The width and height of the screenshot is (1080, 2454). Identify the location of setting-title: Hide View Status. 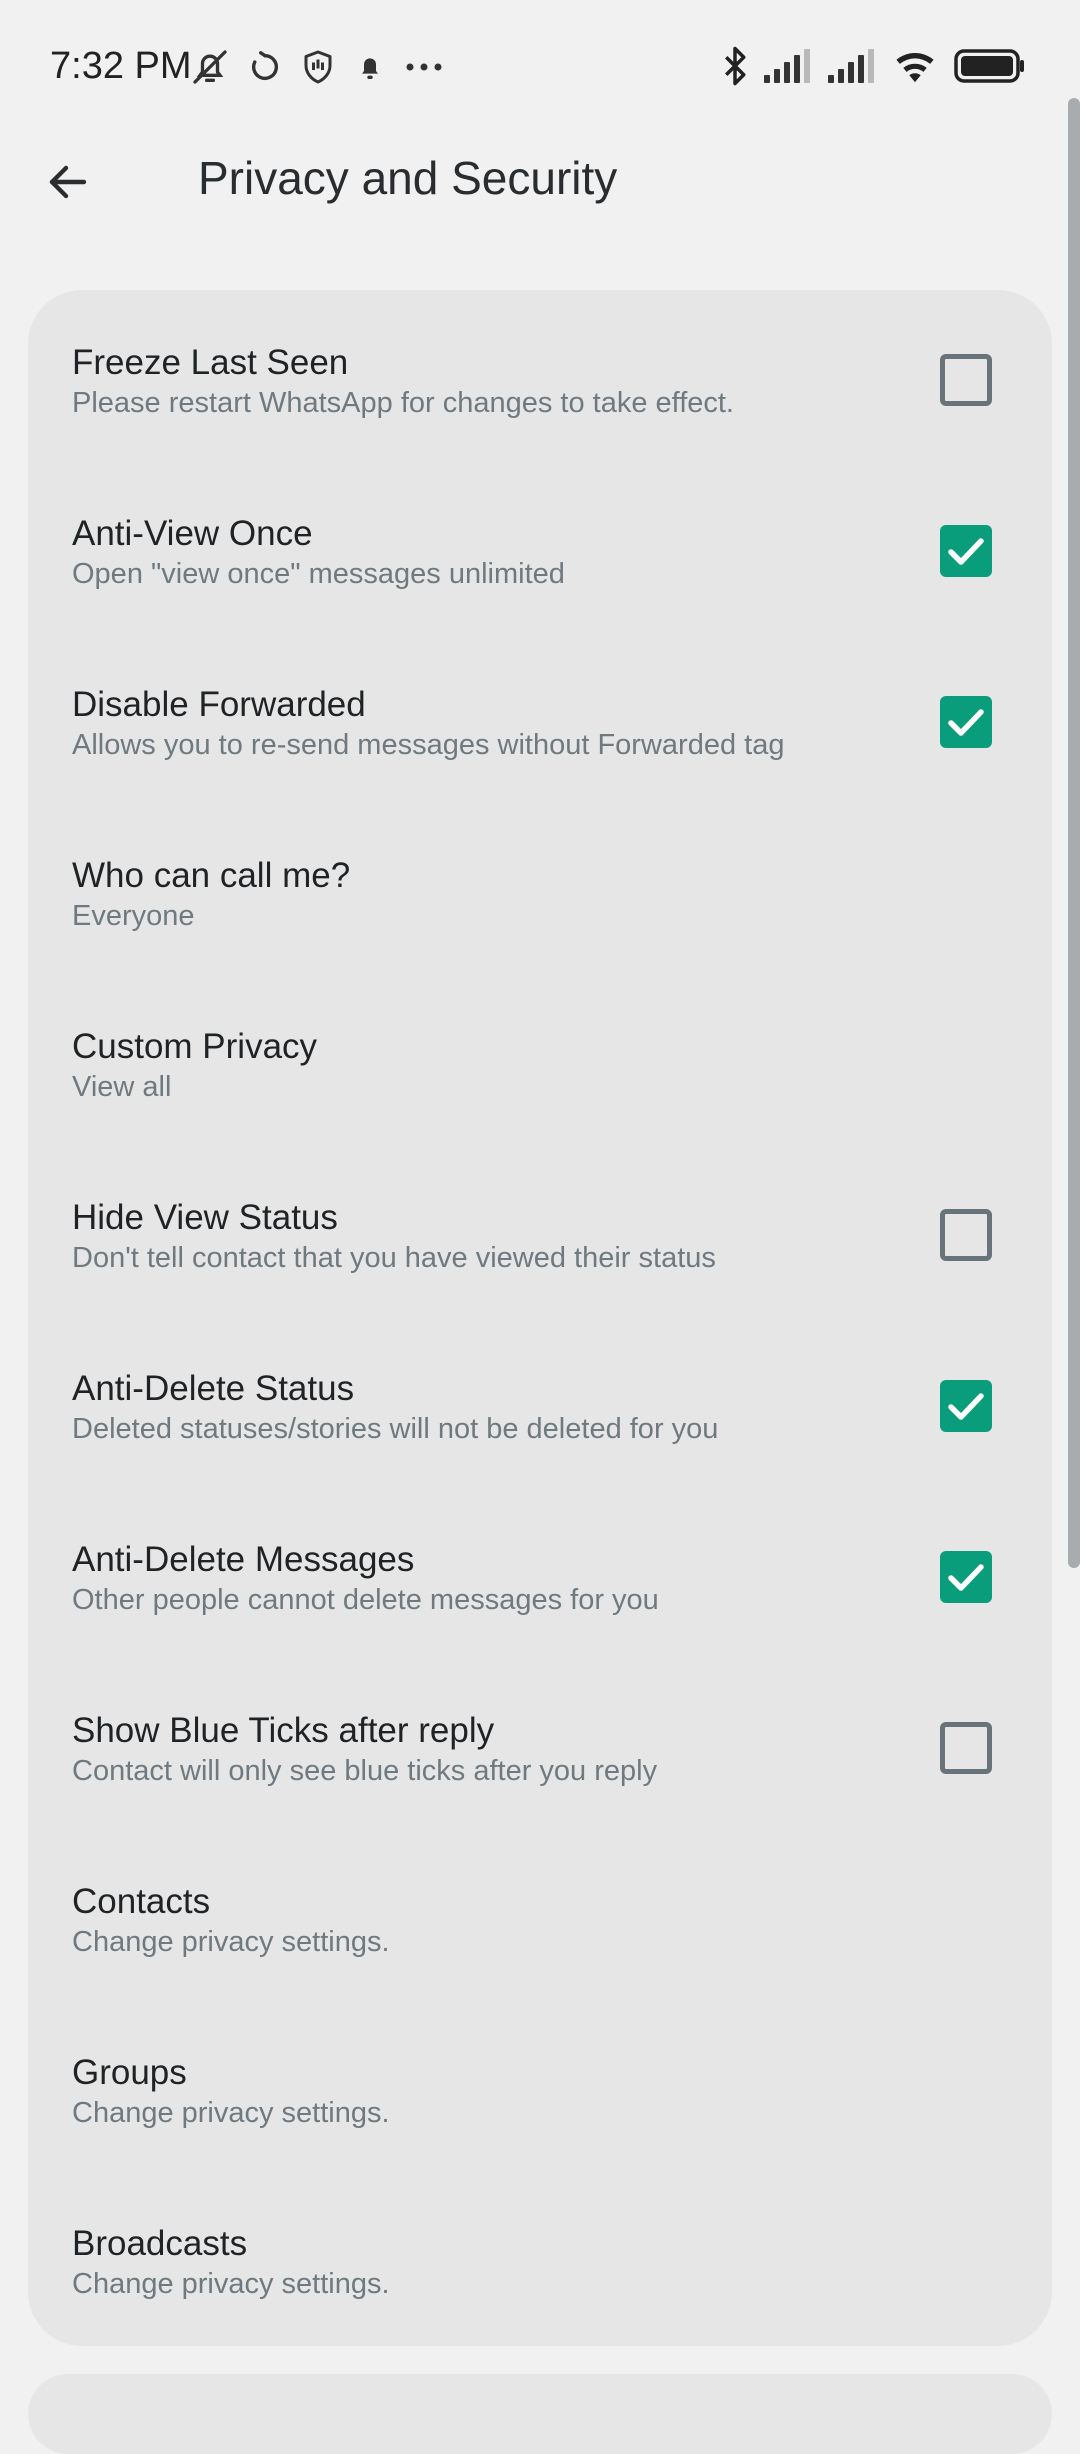
(205, 1217).